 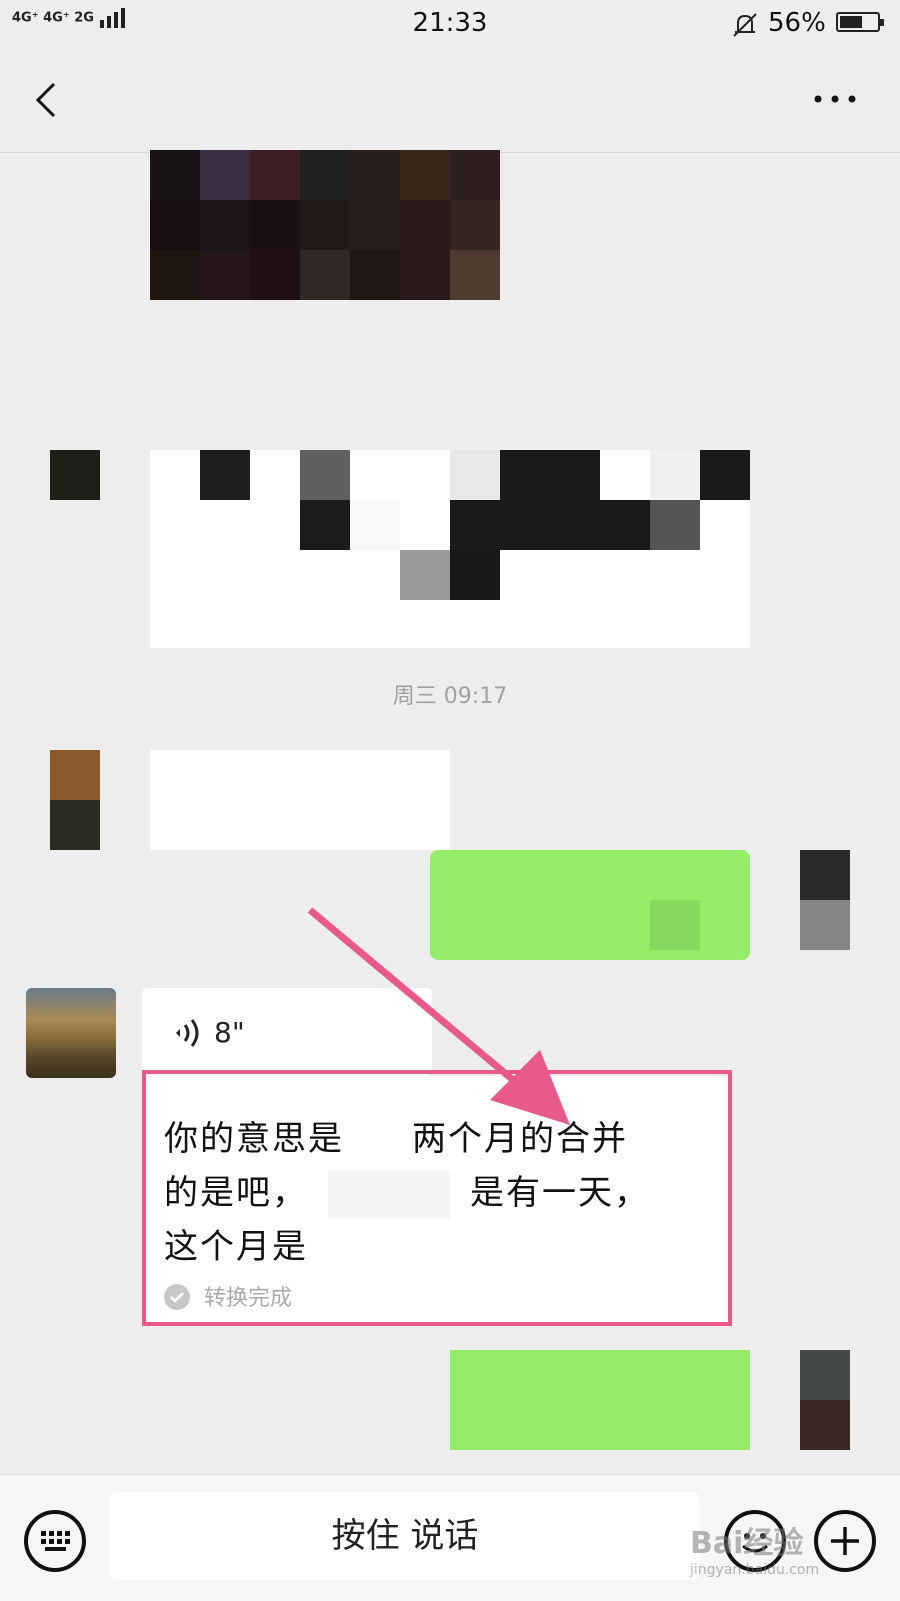 I want to click on hold-to-talk-button: 按住 说话, so click(x=405, y=1536).